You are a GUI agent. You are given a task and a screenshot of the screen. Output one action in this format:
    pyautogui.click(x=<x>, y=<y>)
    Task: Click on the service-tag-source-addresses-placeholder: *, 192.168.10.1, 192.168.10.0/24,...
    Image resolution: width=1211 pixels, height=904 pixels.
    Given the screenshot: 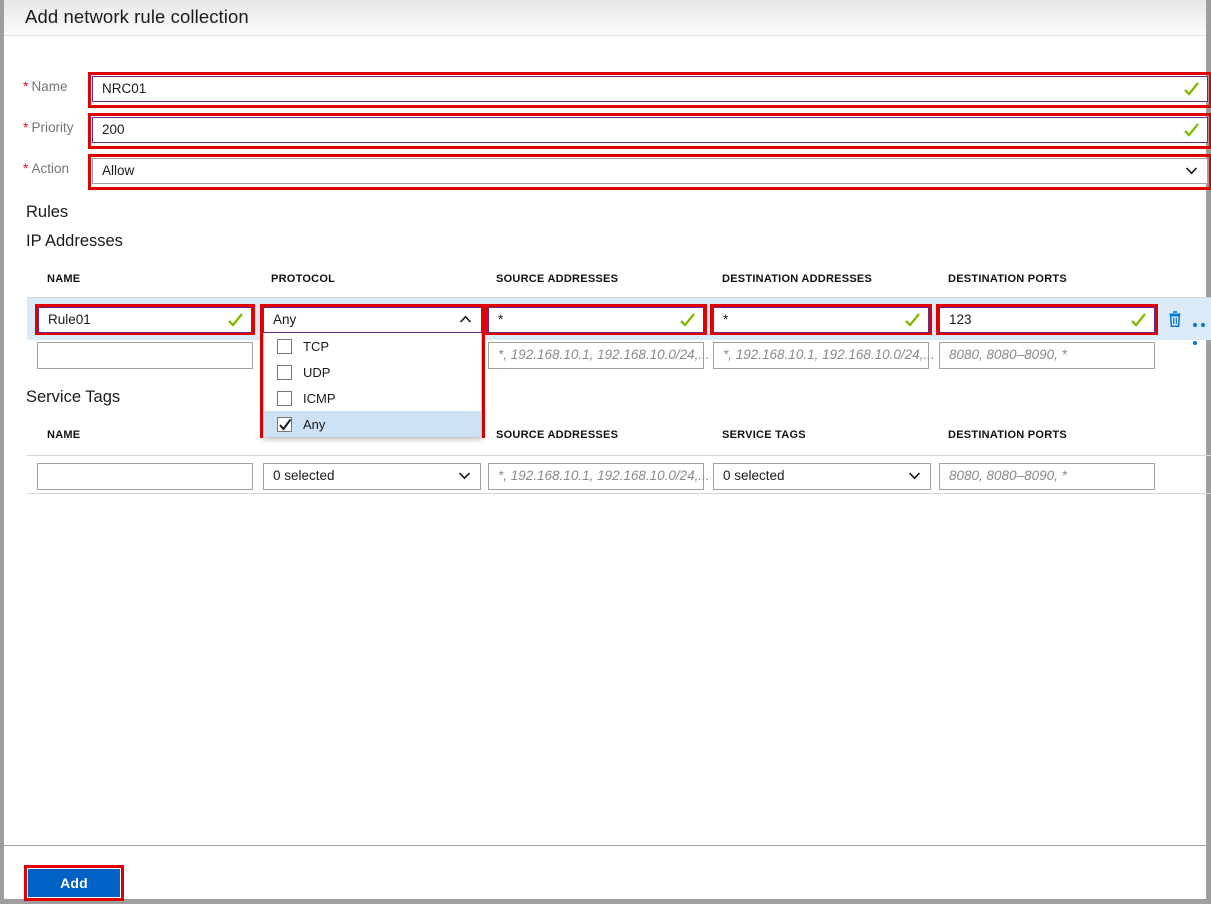 What is the action you would take?
    pyautogui.click(x=604, y=475)
    